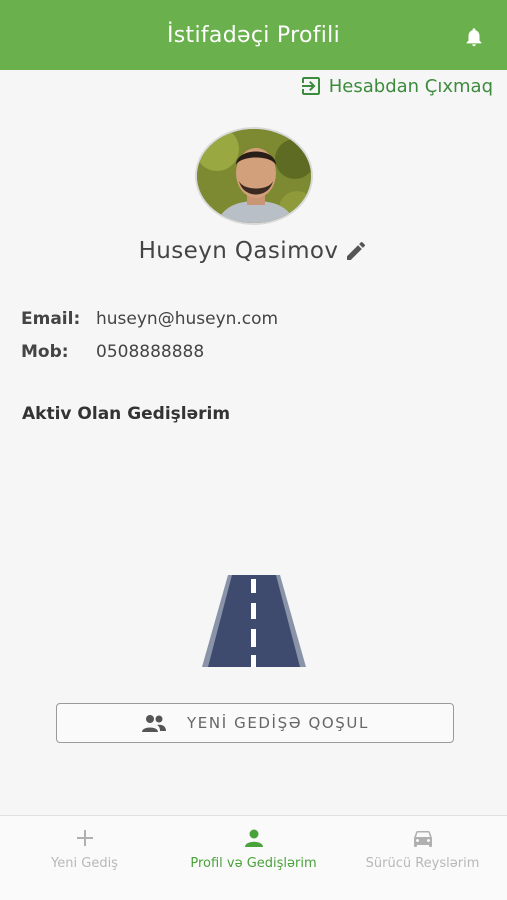 This screenshot has height=900, width=507. I want to click on nav-item-profile: Profil və Gedişlərim, so click(253, 858).